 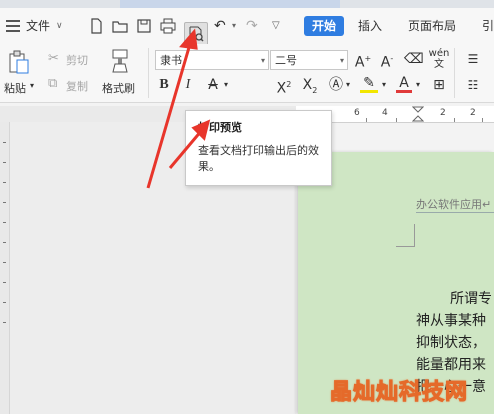 What do you see at coordinates (399, 393) in the screenshot?
I see `watermark: 晶灿灿科技网` at bounding box center [399, 393].